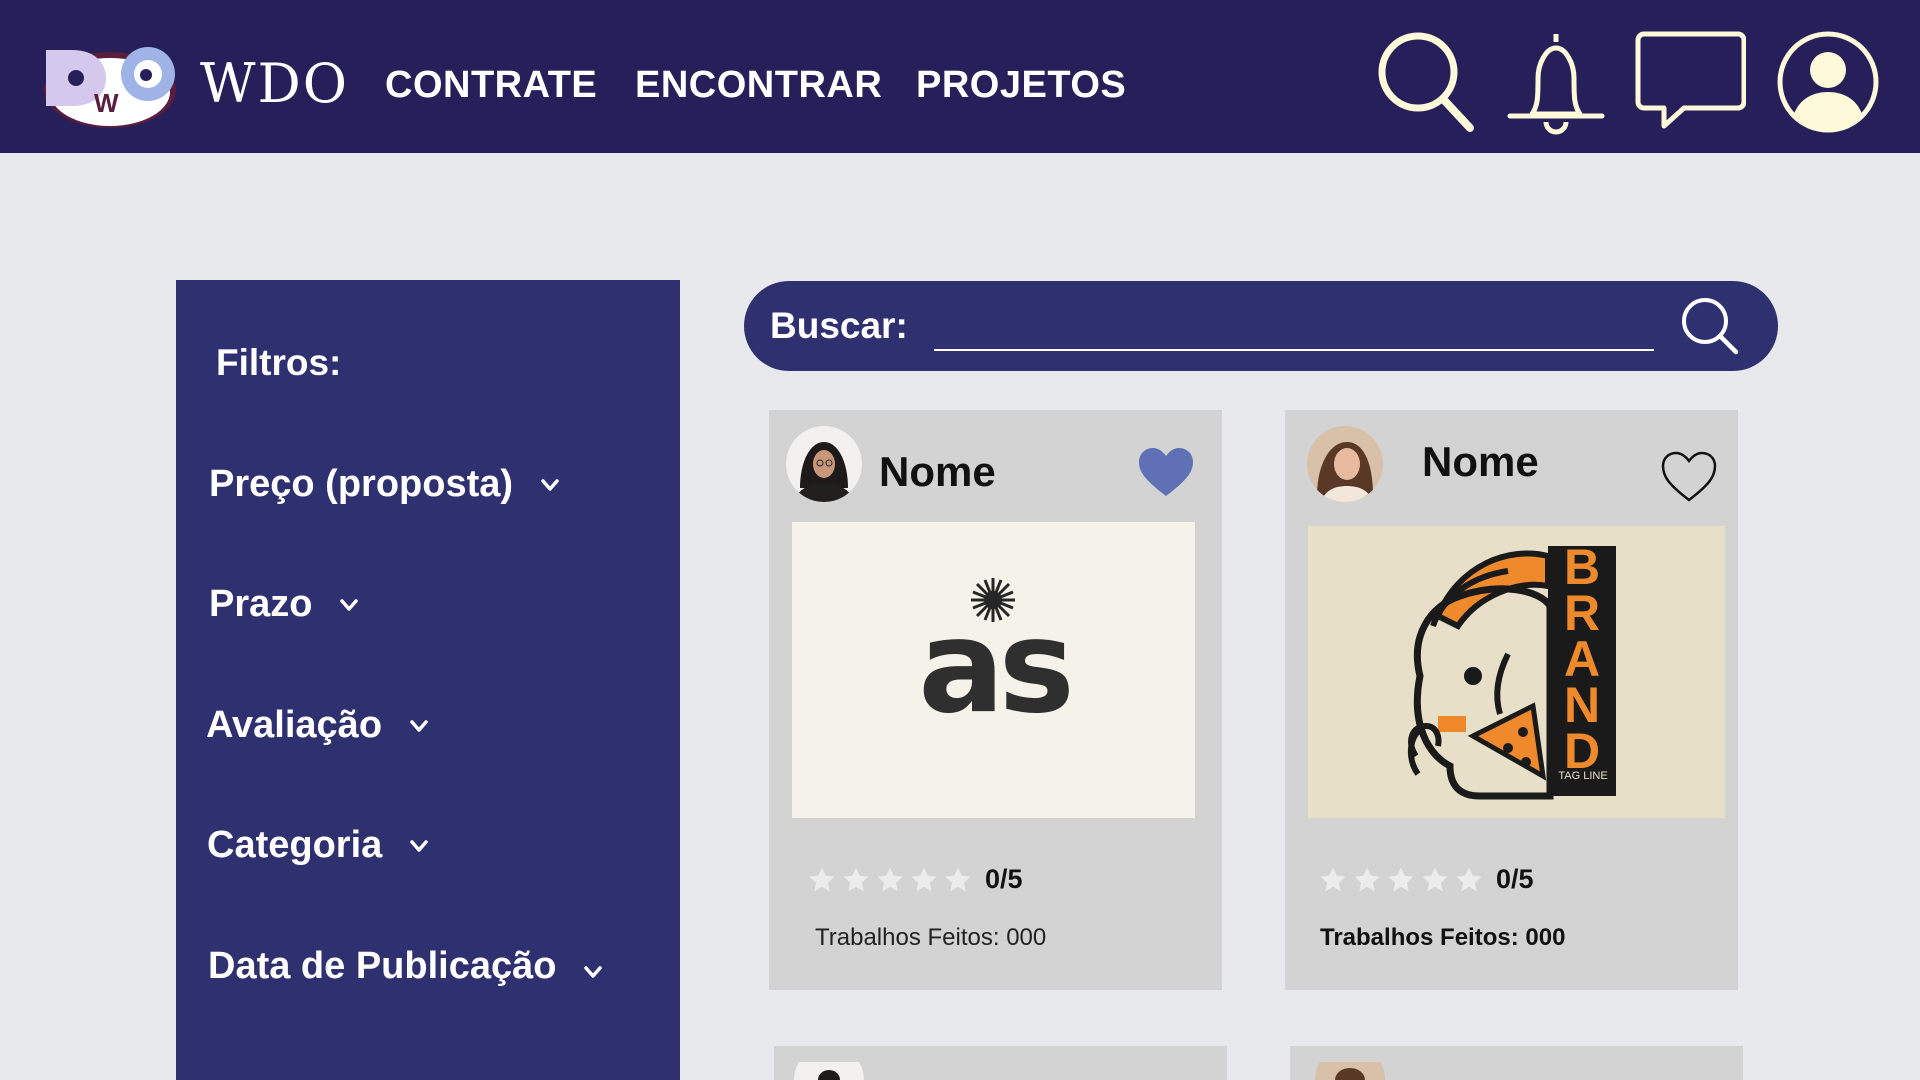 Image resolution: width=1920 pixels, height=1080 pixels. What do you see at coordinates (361, 484) in the screenshot?
I see `filter-price-label: Preço (proposta)` at bounding box center [361, 484].